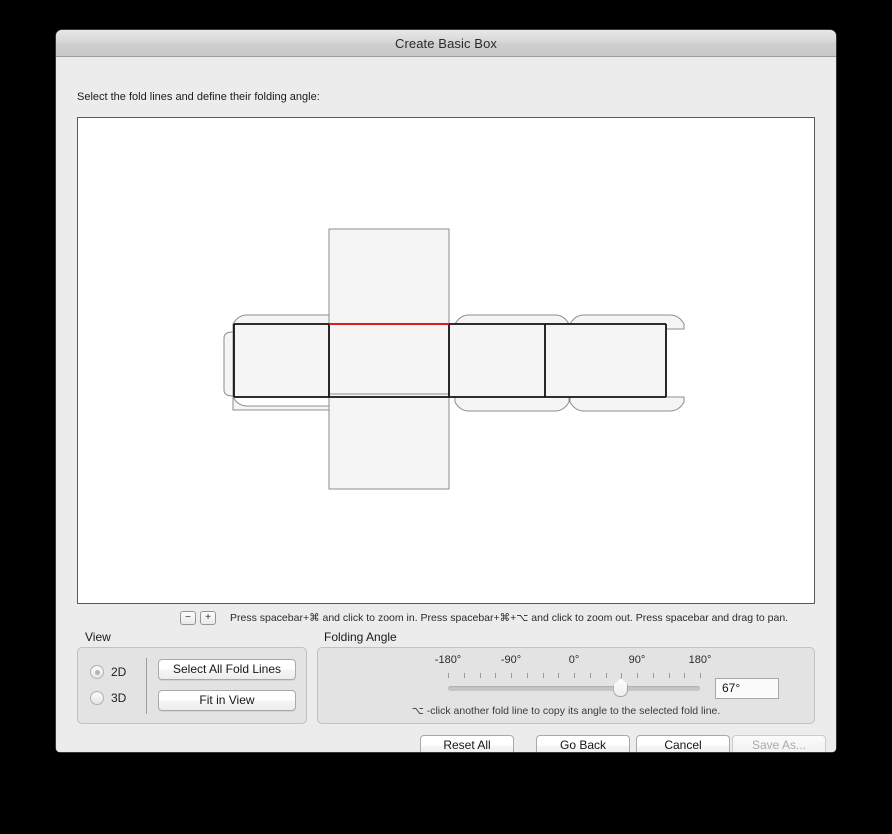 This screenshot has height=834, width=892. I want to click on folding-angle-slider, so click(574, 687).